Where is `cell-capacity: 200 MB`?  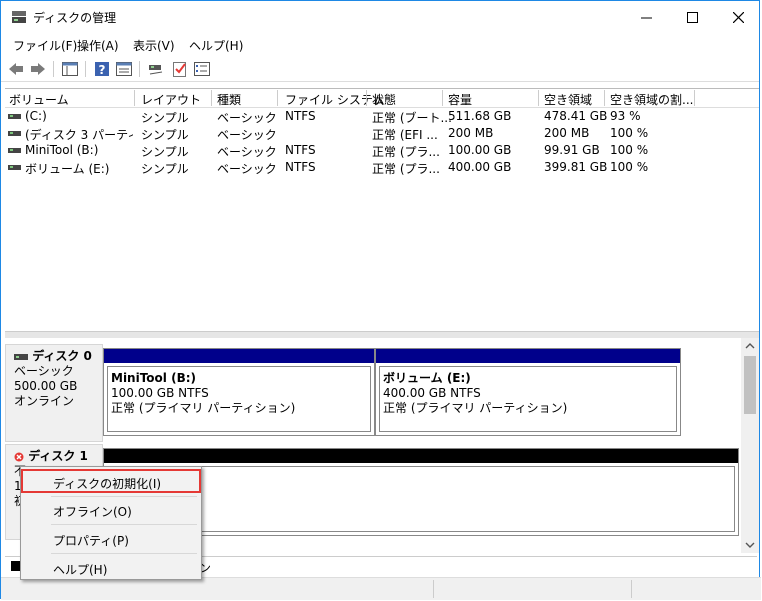 cell-capacity: 200 MB is located at coordinates (471, 133).